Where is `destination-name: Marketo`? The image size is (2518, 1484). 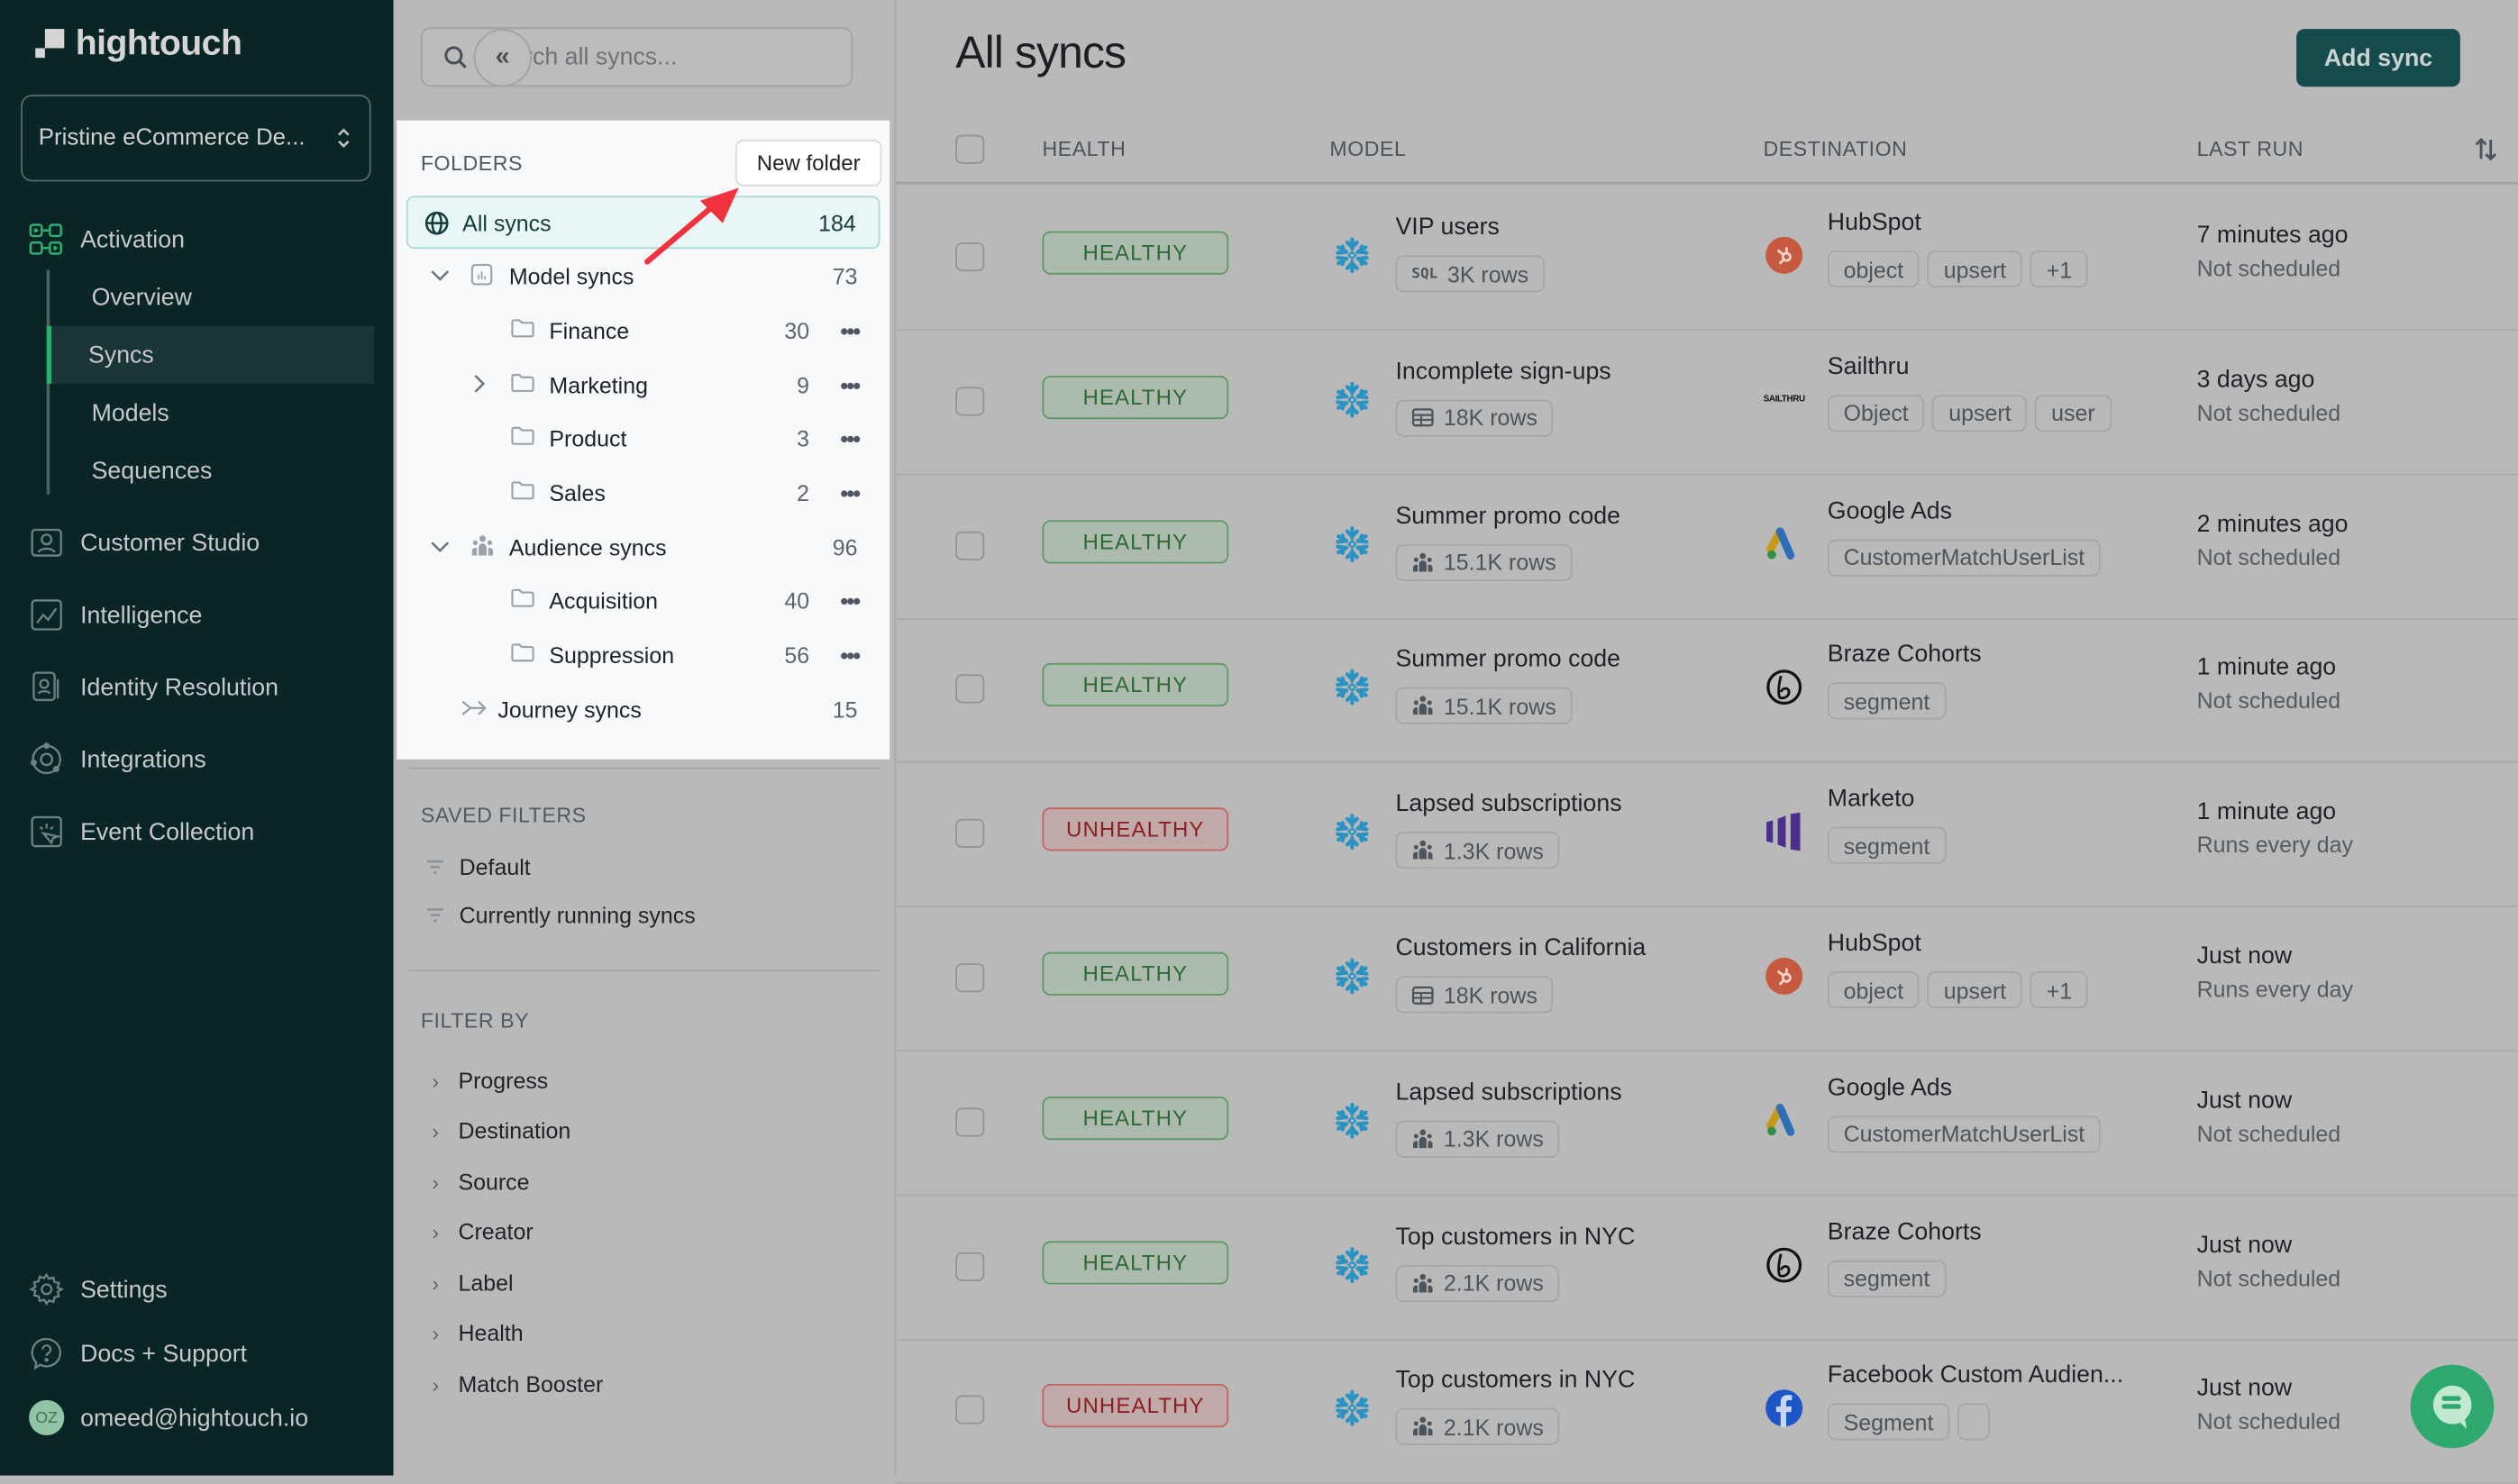
destination-name: Marketo is located at coordinates (1871, 799).